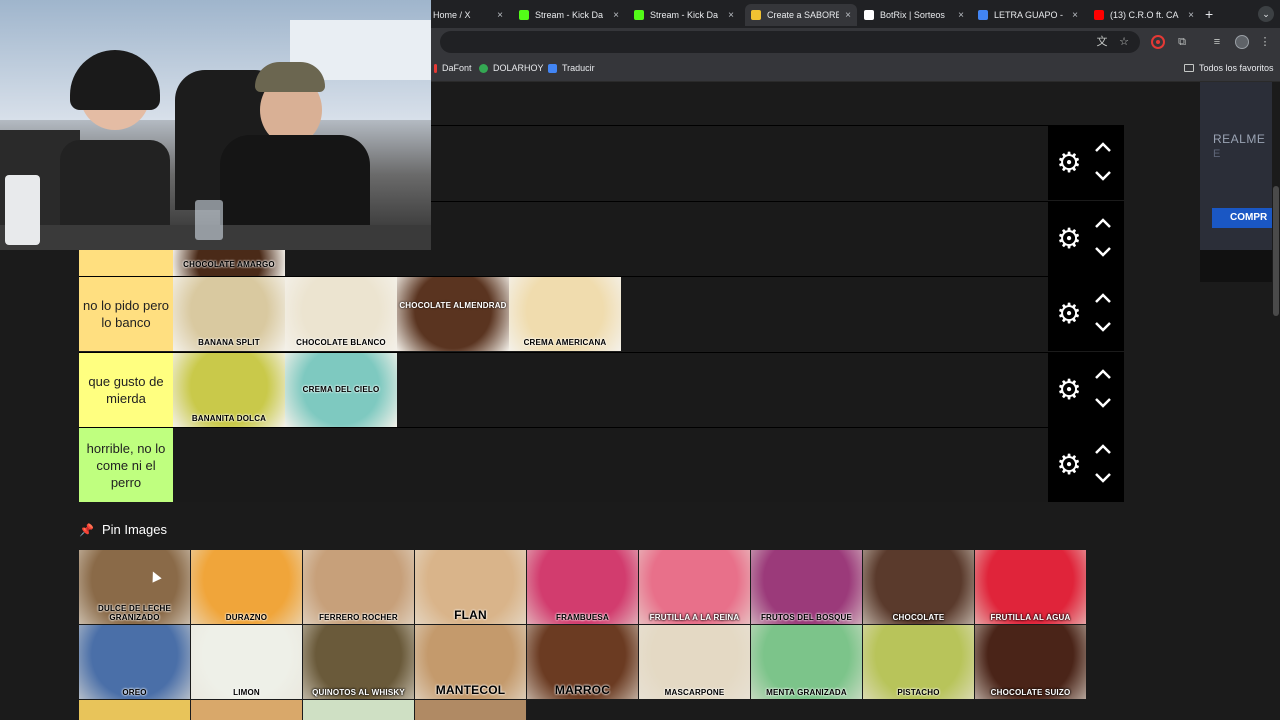 The image size is (1280, 720). I want to click on pin-image-label: MENTA GRANIZADA, so click(806, 692).